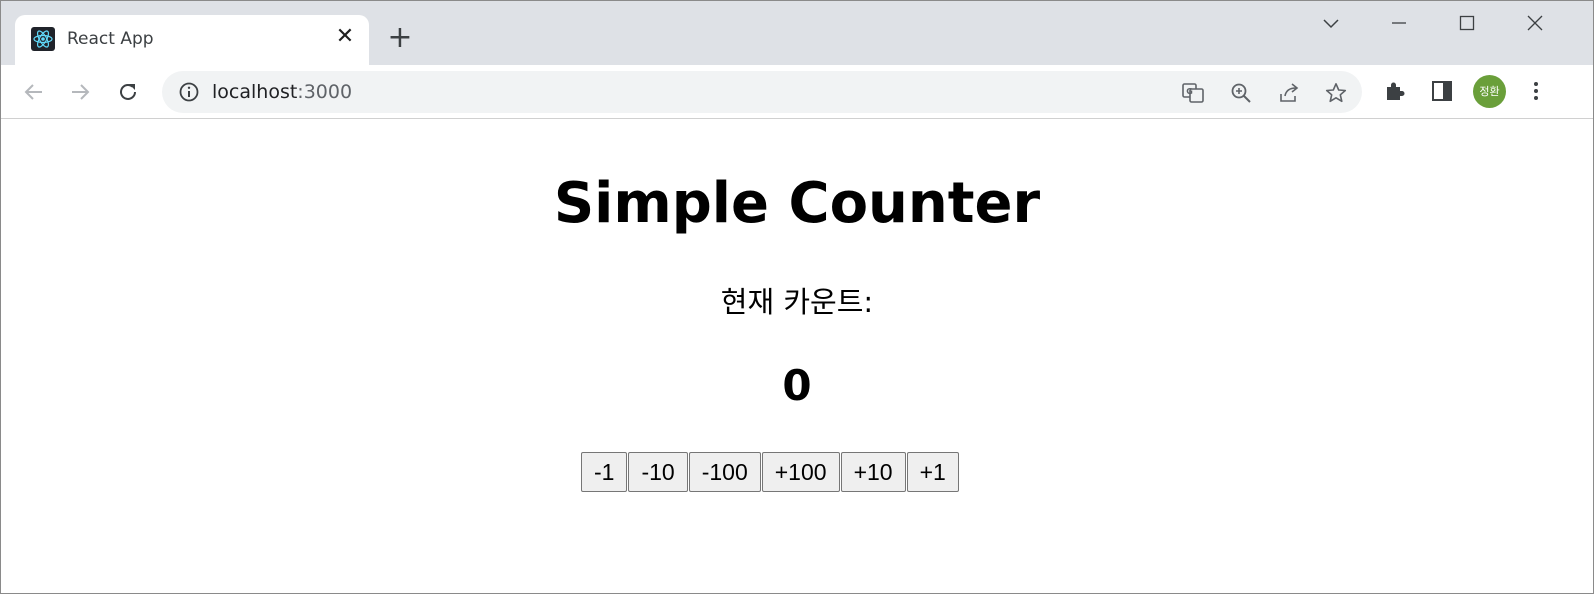 The image size is (1594, 595). I want to click on decrement-100-button: -100, so click(724, 472).